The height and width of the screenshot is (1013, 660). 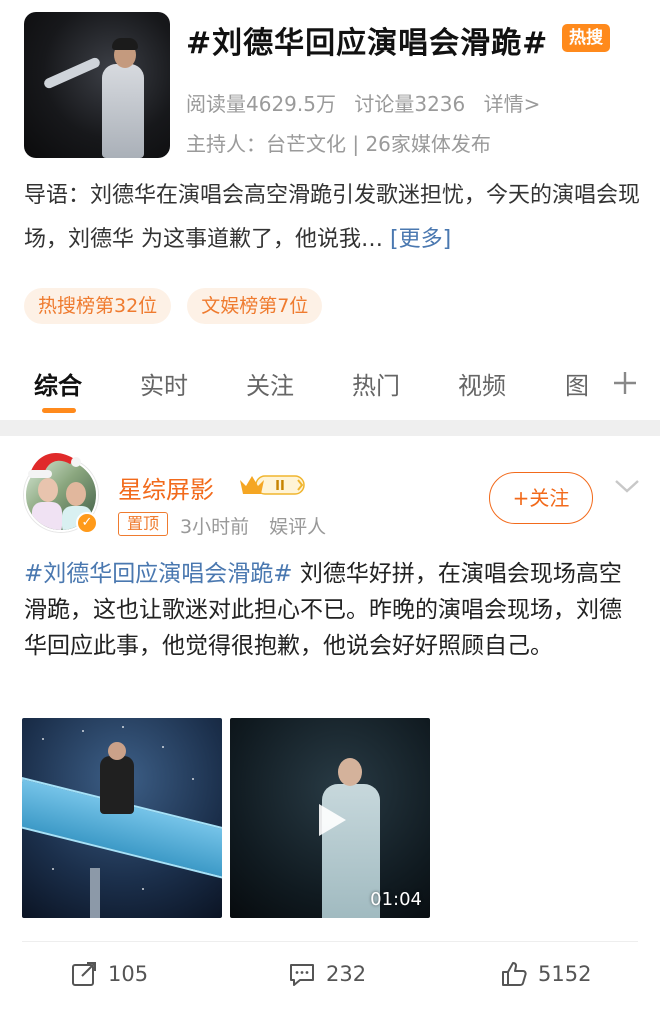 What do you see at coordinates (367, 43) in the screenshot?
I see `topic-title: #刘德华回应演唱会滑跪#` at bounding box center [367, 43].